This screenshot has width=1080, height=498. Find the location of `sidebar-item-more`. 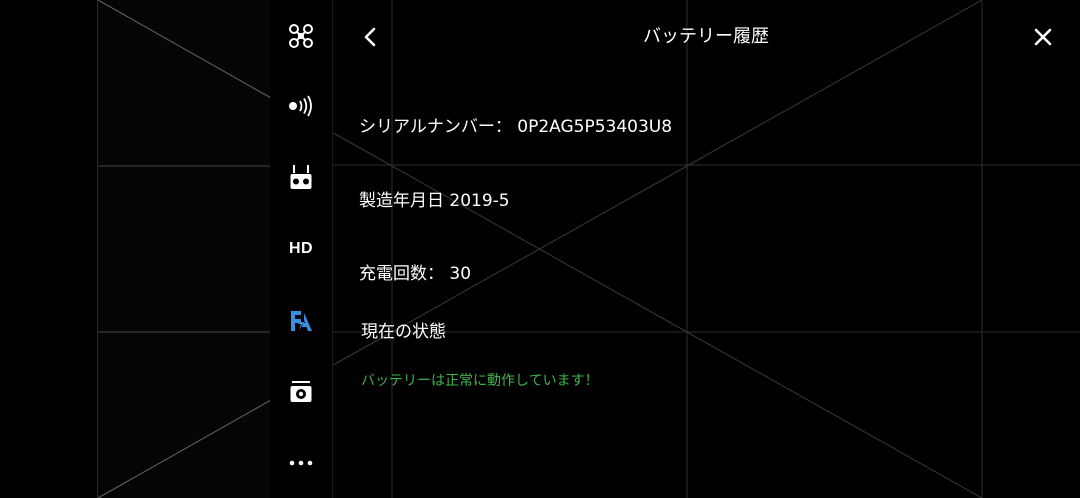

sidebar-item-more is located at coordinates (301, 463).